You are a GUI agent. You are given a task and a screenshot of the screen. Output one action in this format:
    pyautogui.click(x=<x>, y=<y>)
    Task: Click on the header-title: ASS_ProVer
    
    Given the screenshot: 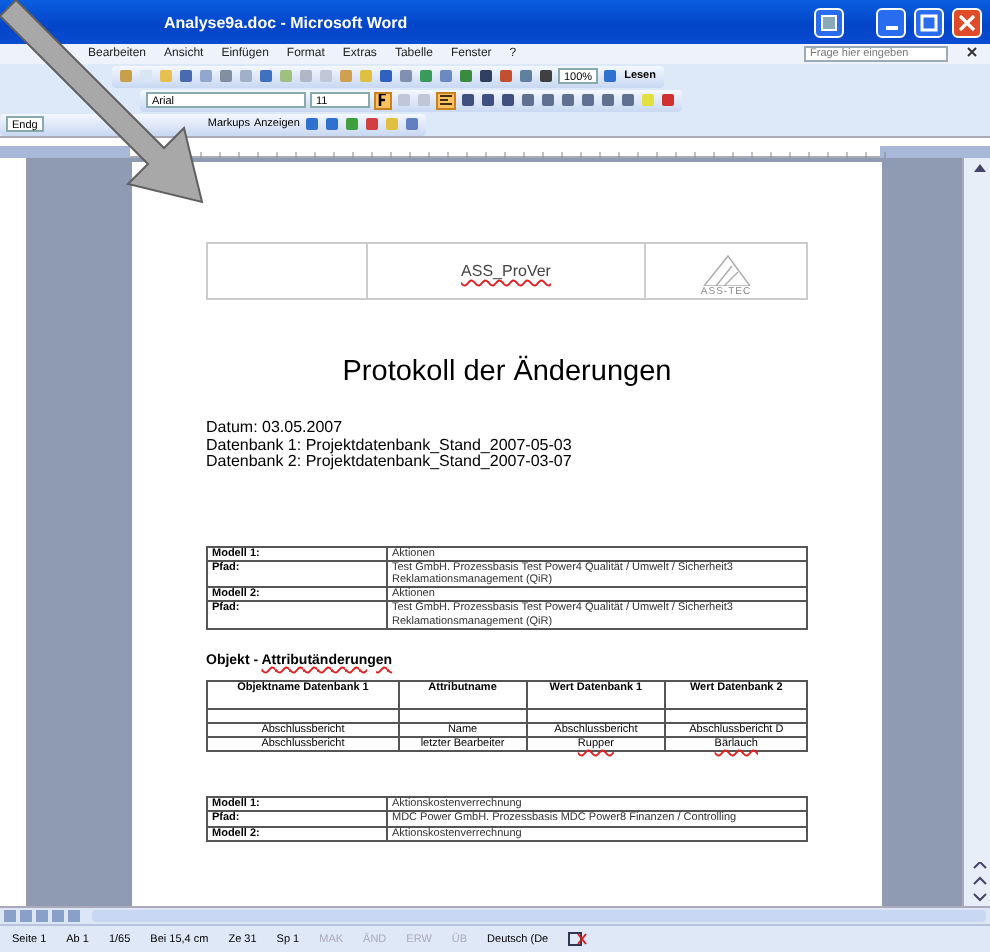 What is the action you would take?
    pyautogui.click(x=506, y=271)
    